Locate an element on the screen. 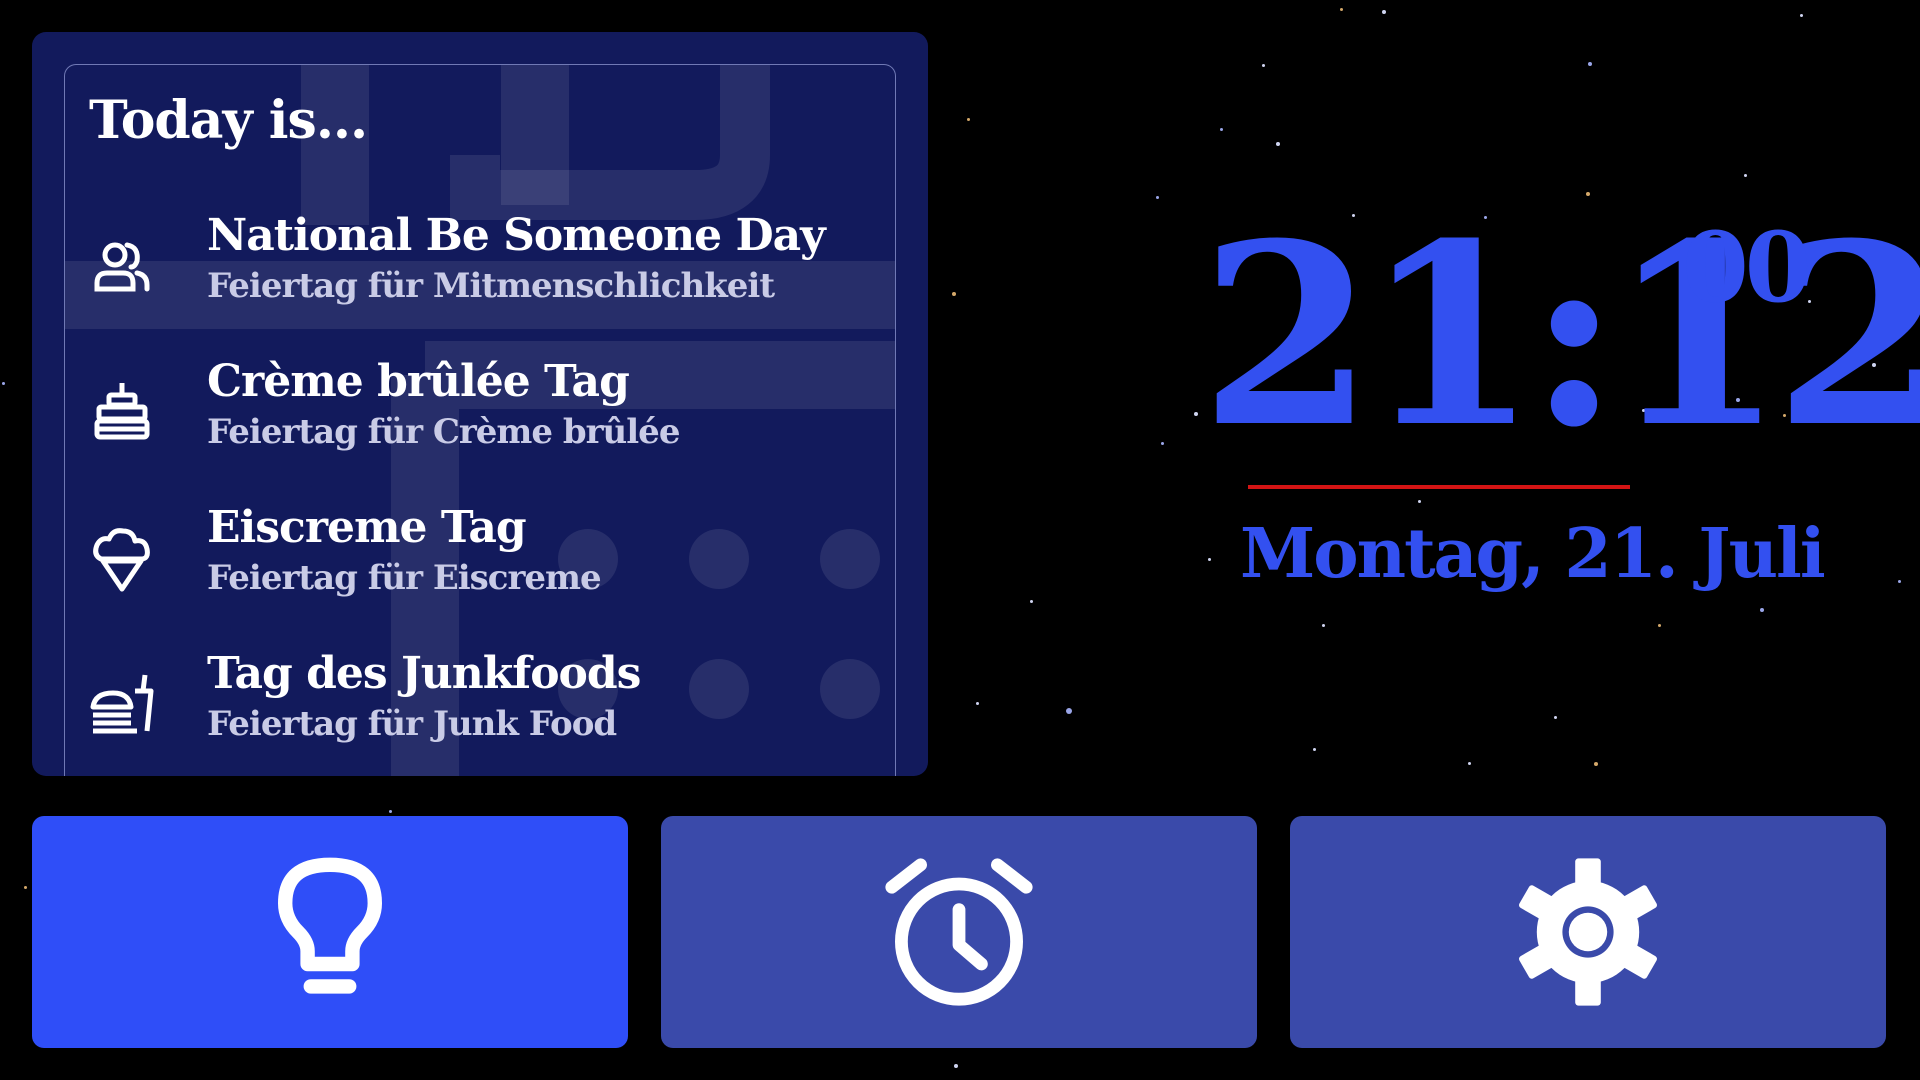 The width and height of the screenshot is (1920, 1080). people-icon is located at coordinates (122, 267).